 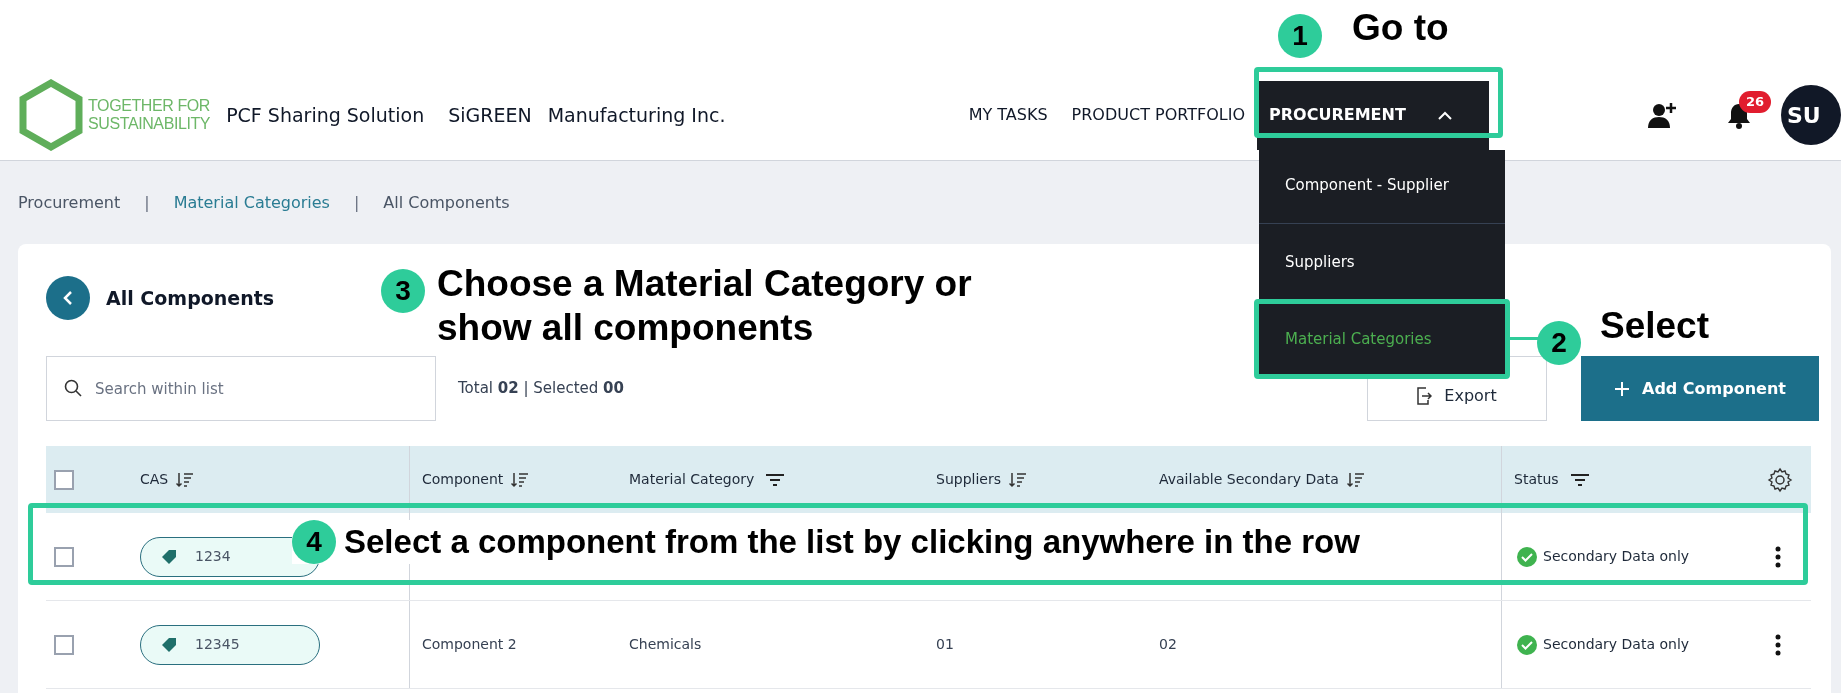 I want to click on table-cell-text: 02, so click(x=1168, y=644).